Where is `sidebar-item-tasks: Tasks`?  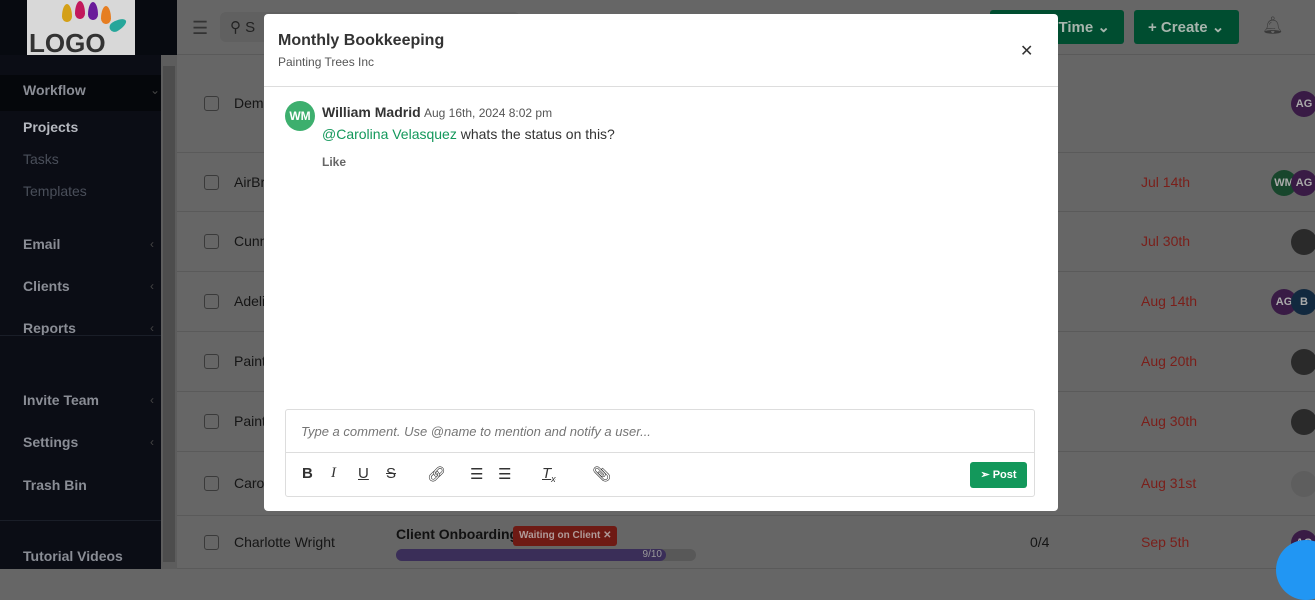
sidebar-item-tasks: Tasks is located at coordinates (41, 159).